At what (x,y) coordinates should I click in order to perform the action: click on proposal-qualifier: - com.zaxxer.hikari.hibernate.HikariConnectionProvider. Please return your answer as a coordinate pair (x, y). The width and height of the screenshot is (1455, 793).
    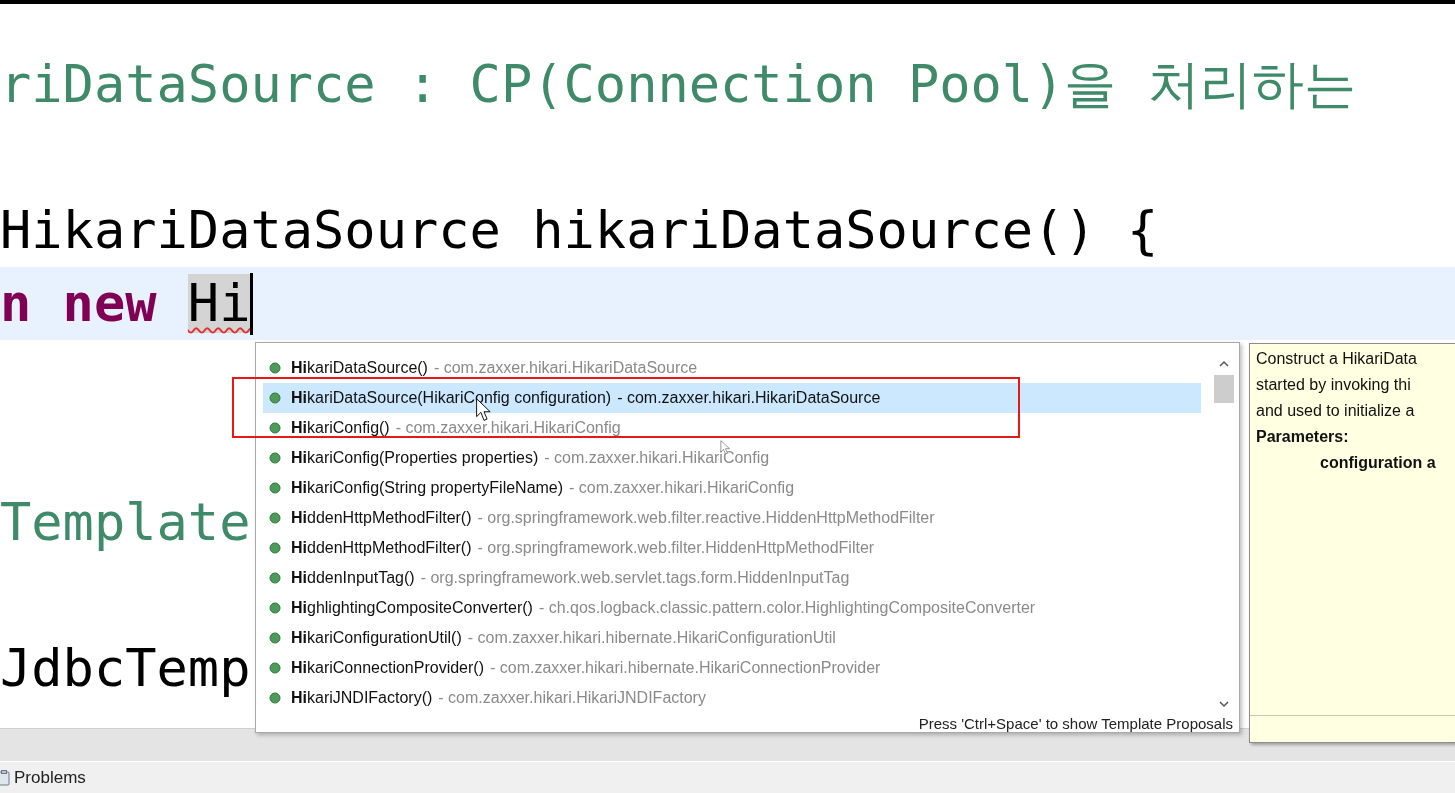
    Looking at the image, I should click on (685, 668).